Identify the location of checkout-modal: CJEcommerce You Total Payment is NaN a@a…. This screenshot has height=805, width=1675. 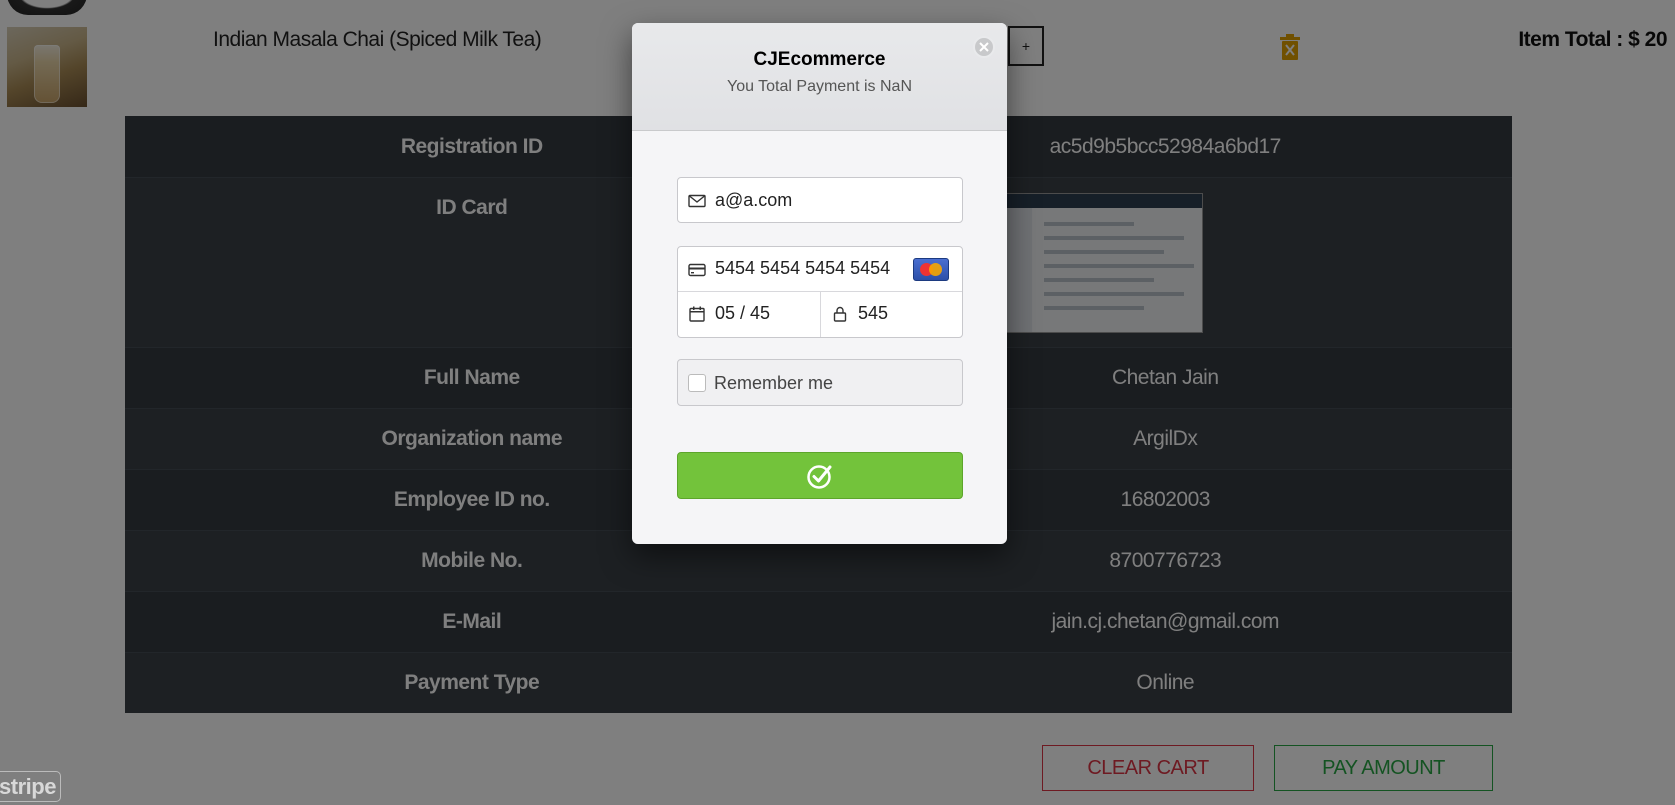
(819, 283).